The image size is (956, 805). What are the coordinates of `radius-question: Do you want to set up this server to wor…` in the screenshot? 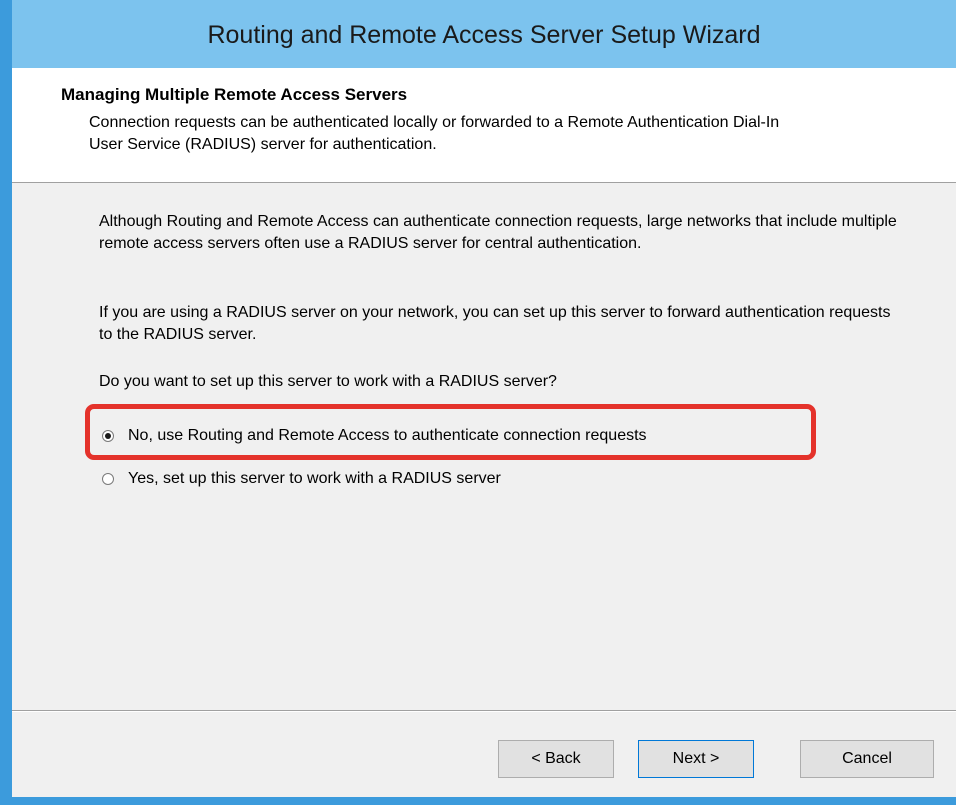 It's located at (328, 381).